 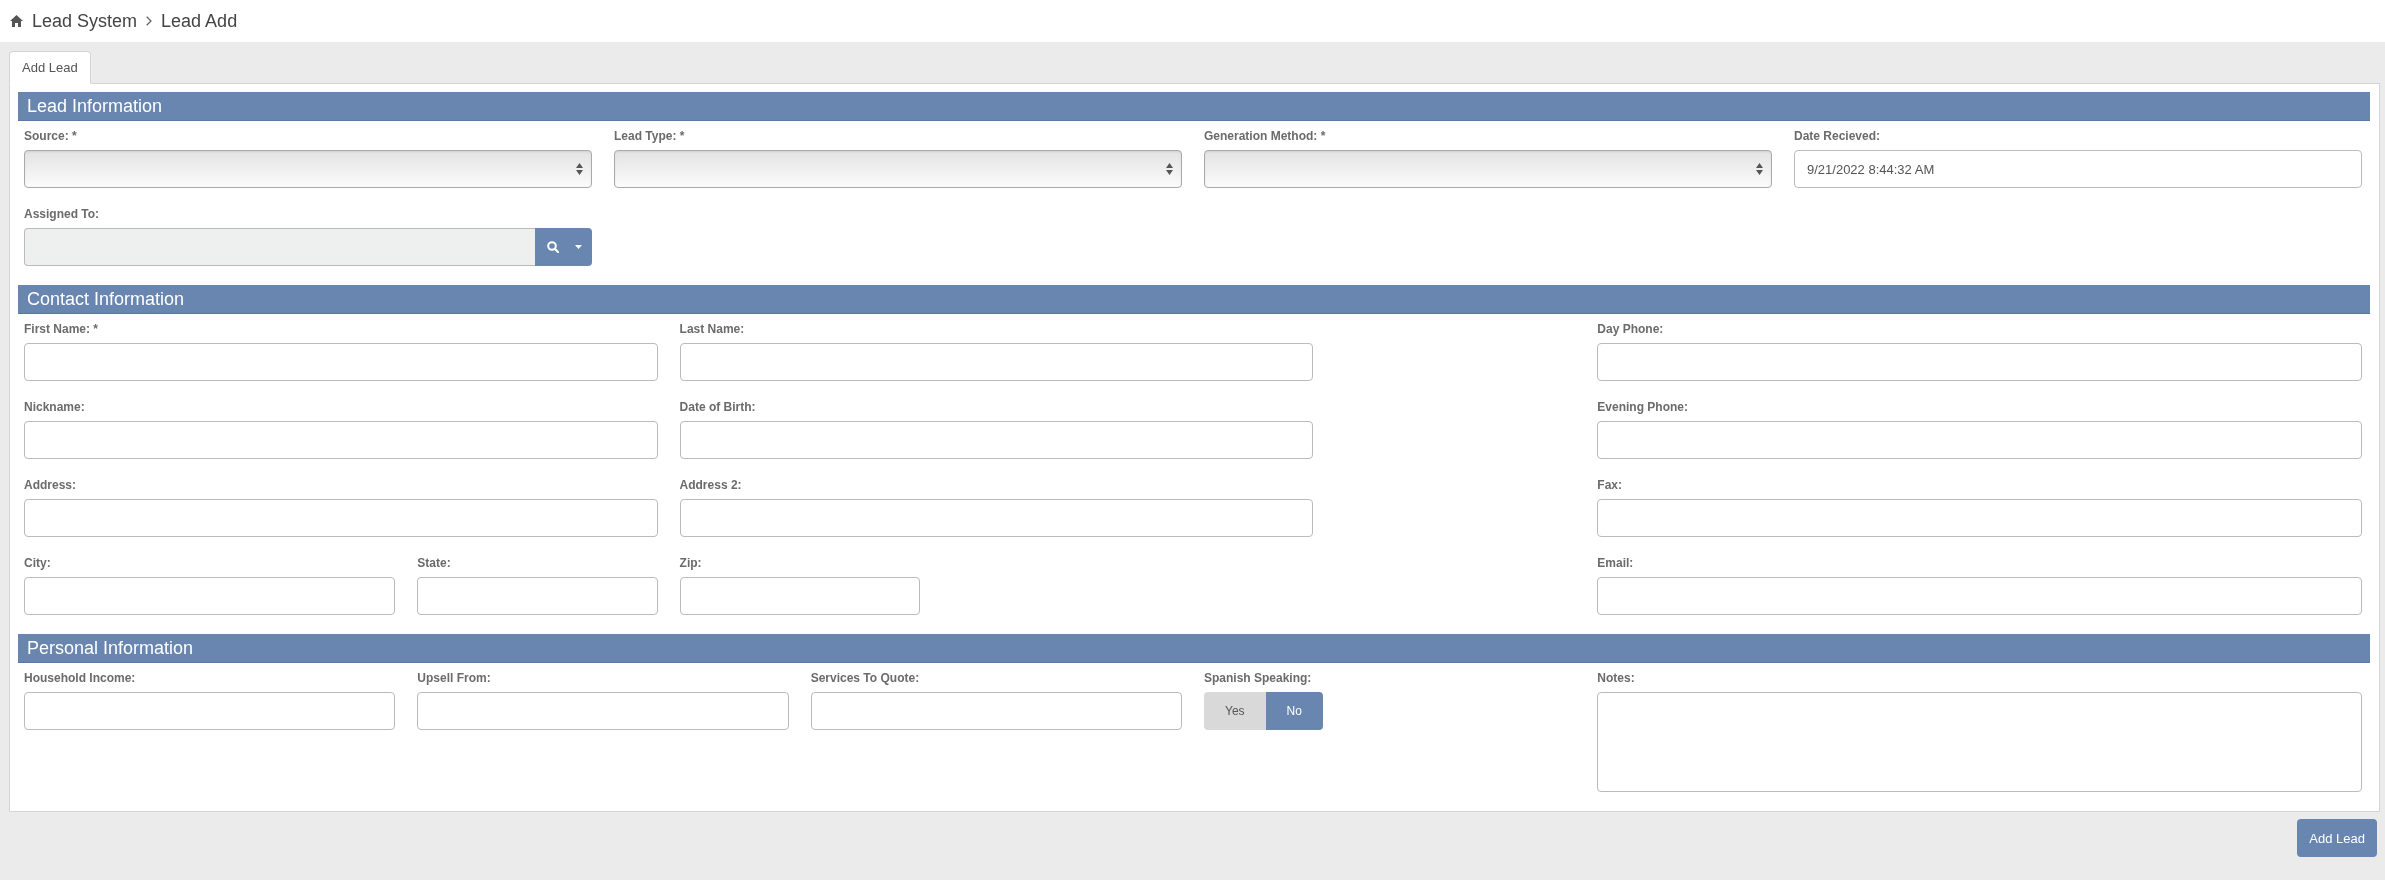 What do you see at coordinates (1837, 136) in the screenshot?
I see `field-label: Date Recieved:` at bounding box center [1837, 136].